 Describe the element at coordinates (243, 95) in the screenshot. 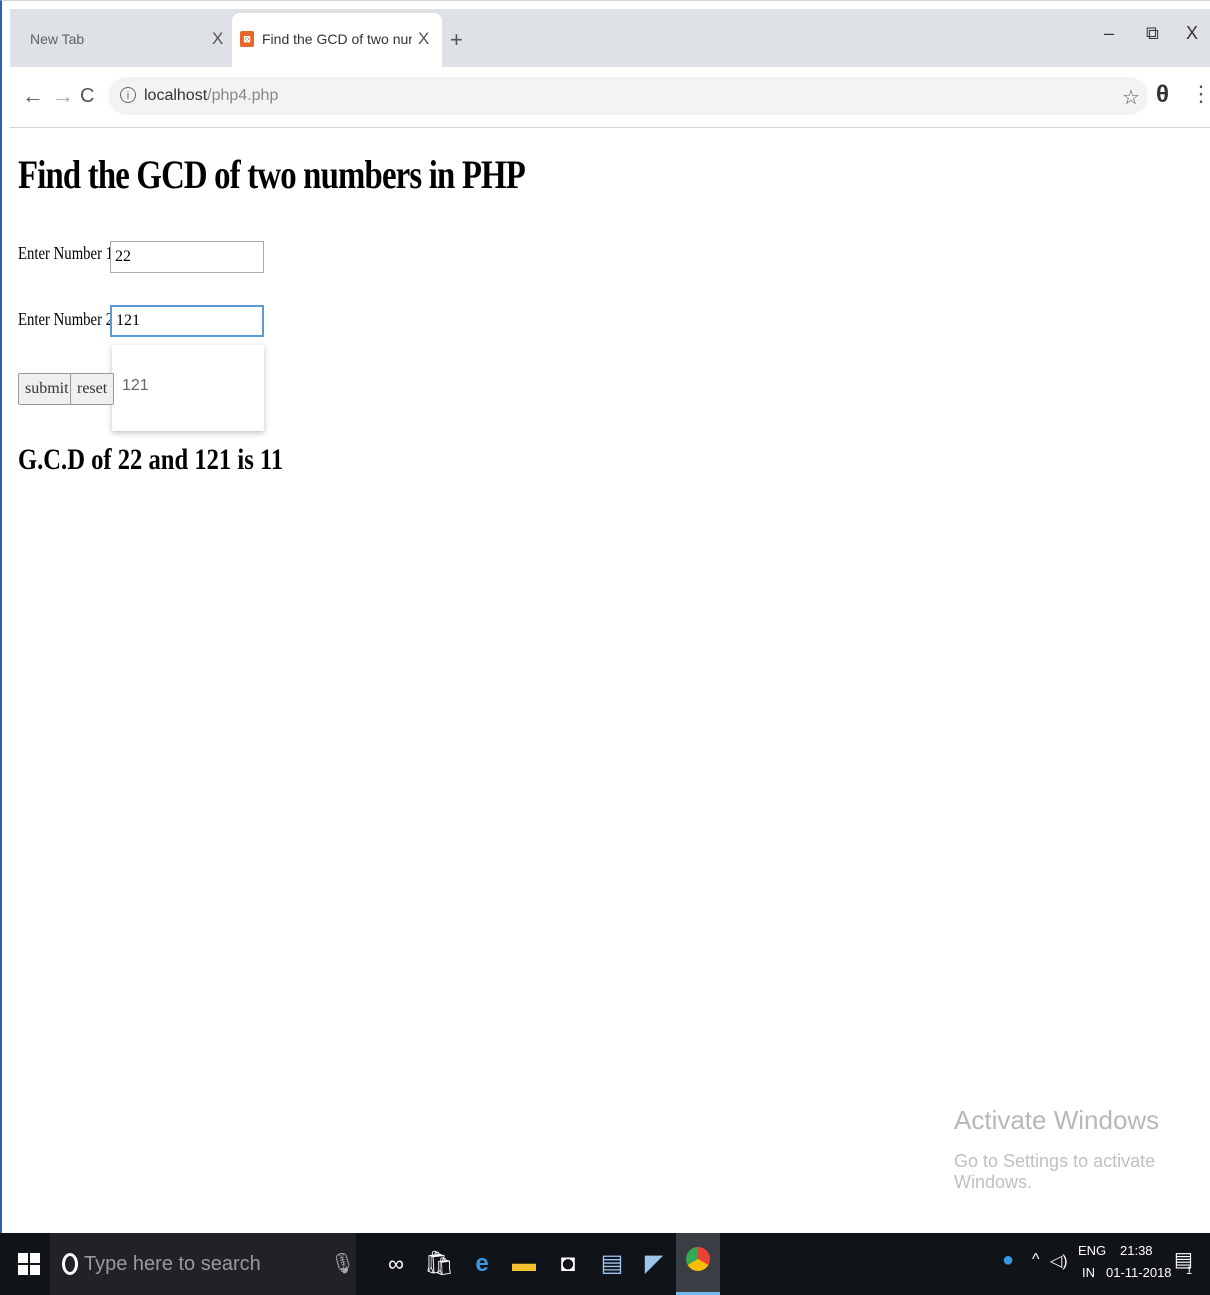

I see `url-path: /php4.php` at that location.